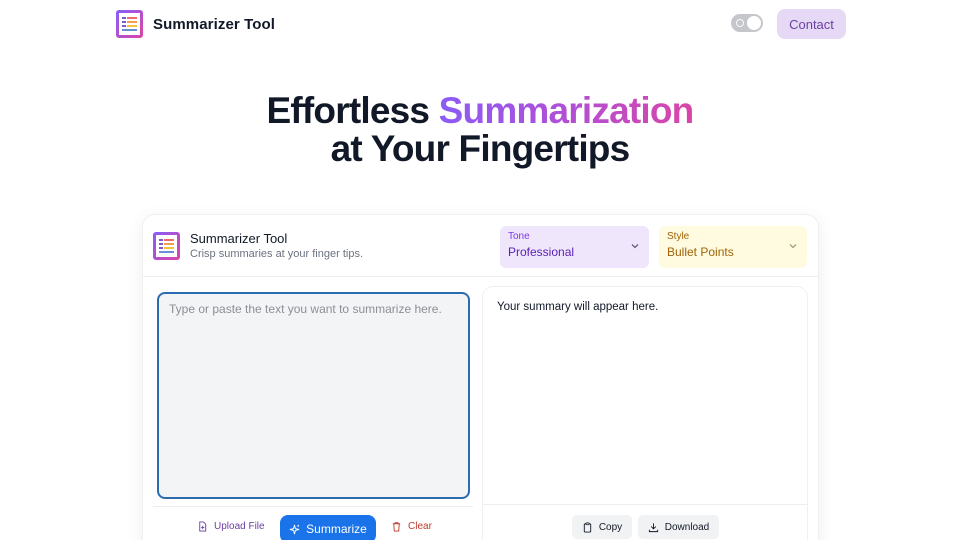 The image size is (960, 540). What do you see at coordinates (700, 252) in the screenshot?
I see `style-value: Bullet Points` at bounding box center [700, 252].